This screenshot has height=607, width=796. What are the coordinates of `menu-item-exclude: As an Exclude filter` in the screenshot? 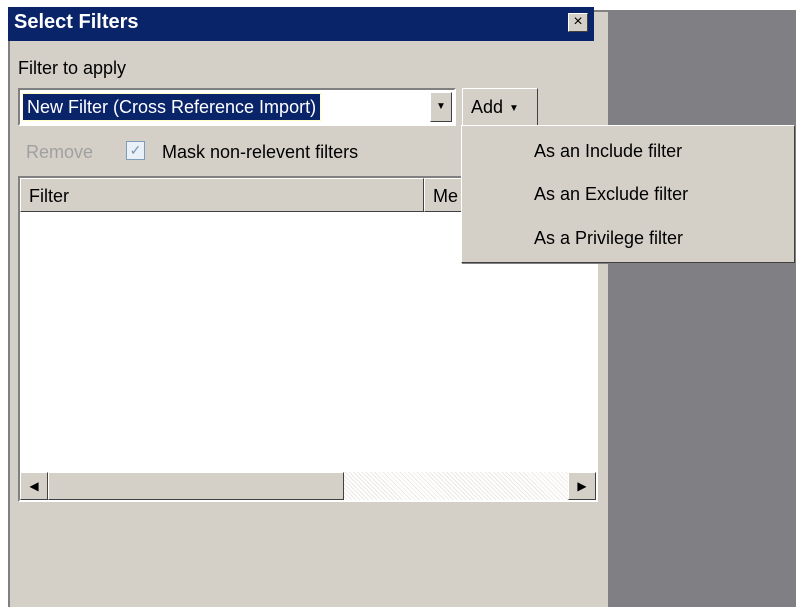 It's located at (628, 194).